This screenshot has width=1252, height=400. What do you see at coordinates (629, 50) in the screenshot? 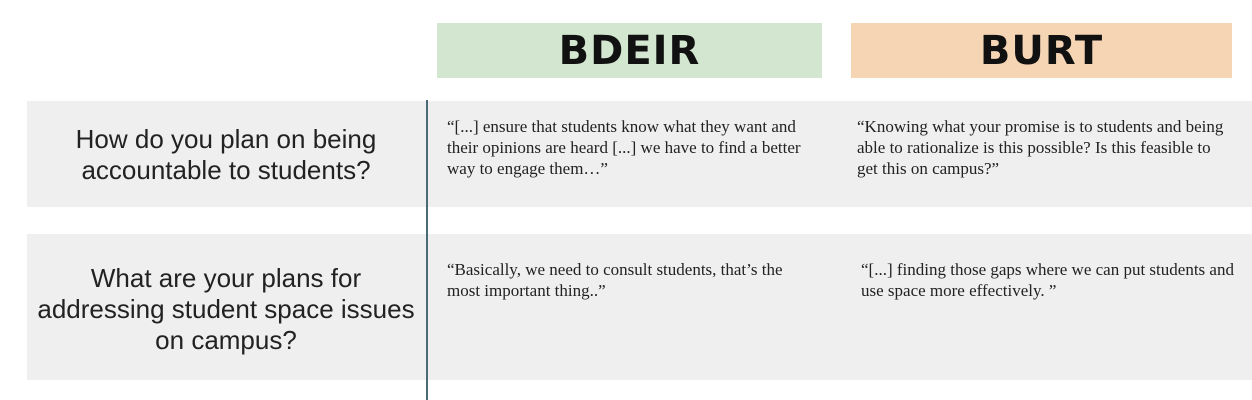
I see `header-bdeir: BDEIR` at bounding box center [629, 50].